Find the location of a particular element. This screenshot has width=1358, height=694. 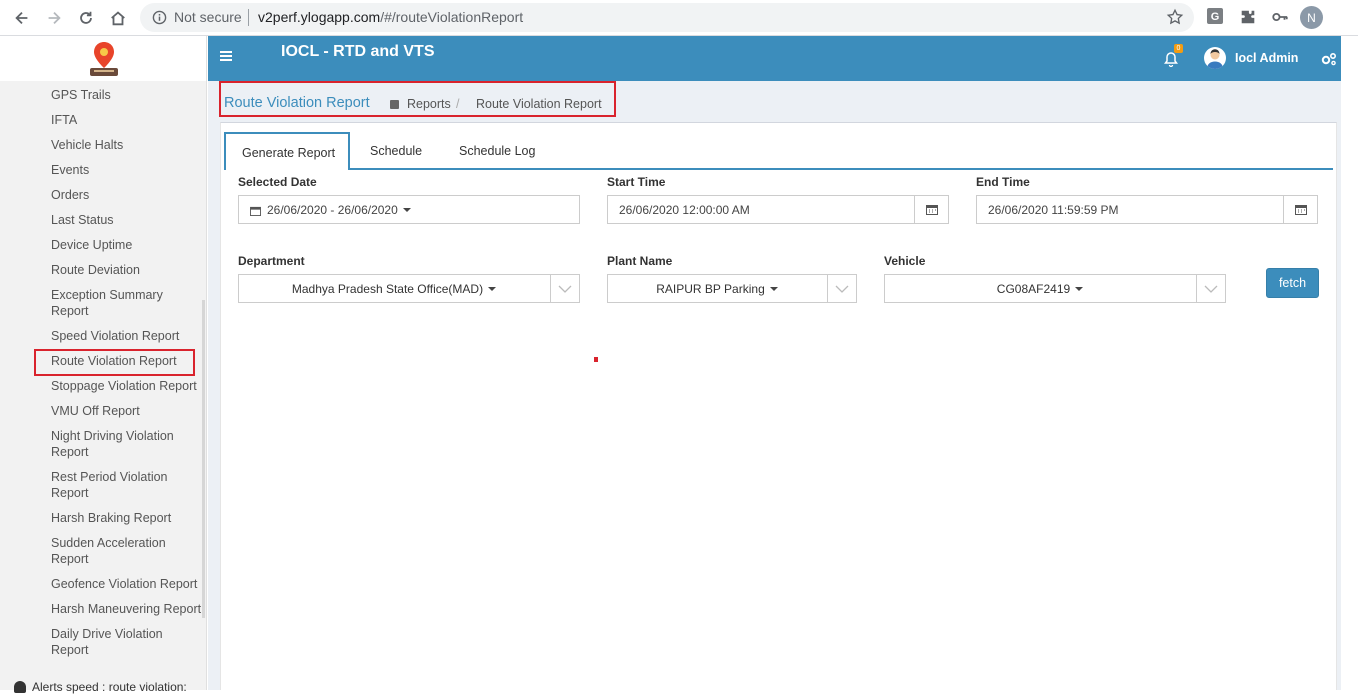

tab-underline is located at coordinates (778, 169).